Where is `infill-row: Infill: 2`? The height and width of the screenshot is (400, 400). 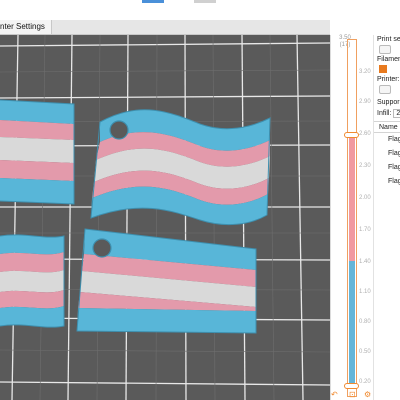
infill-row: Infill: 2 is located at coordinates (388, 113).